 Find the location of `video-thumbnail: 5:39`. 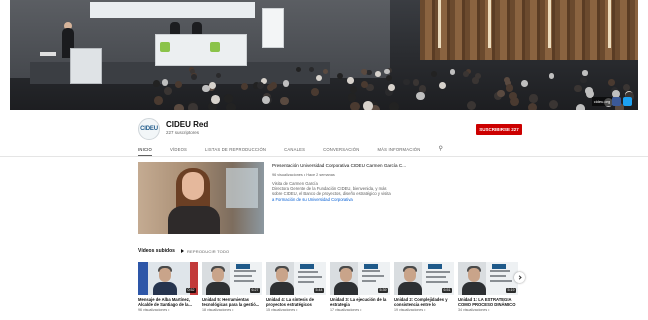

video-thumbnail: 5:39 is located at coordinates (360, 278).